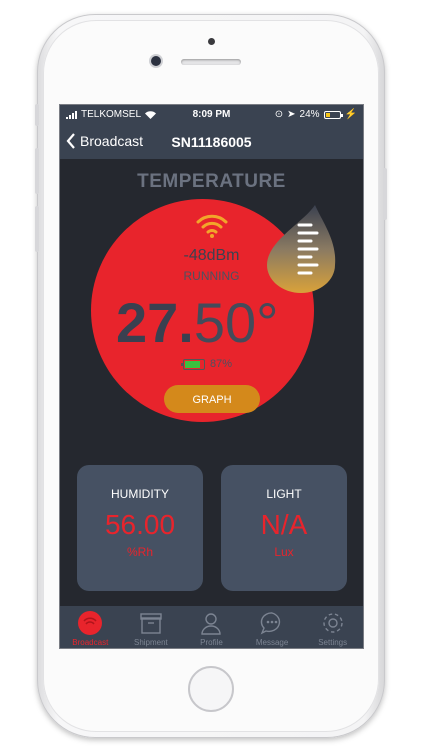  Describe the element at coordinates (385, 194) in the screenshot. I see `power-button` at that location.